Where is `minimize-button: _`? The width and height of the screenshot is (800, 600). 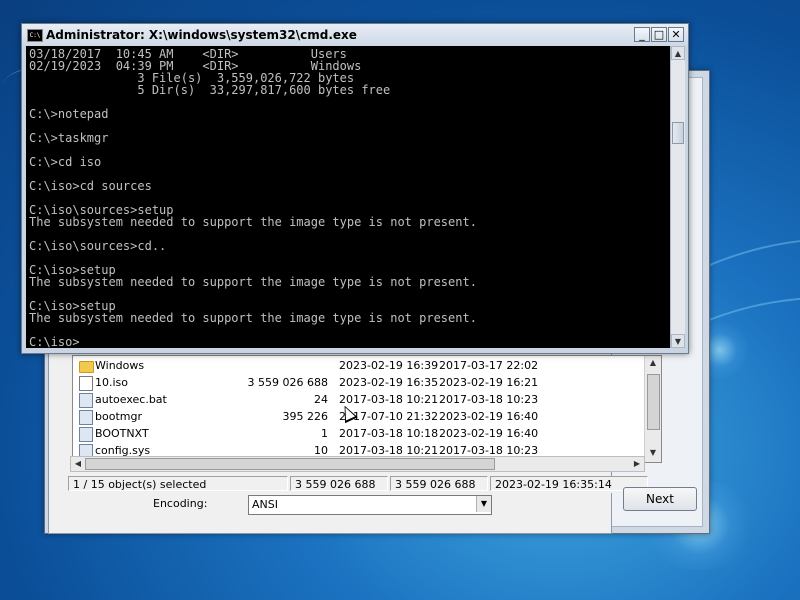
minimize-button: _ is located at coordinates (642, 34).